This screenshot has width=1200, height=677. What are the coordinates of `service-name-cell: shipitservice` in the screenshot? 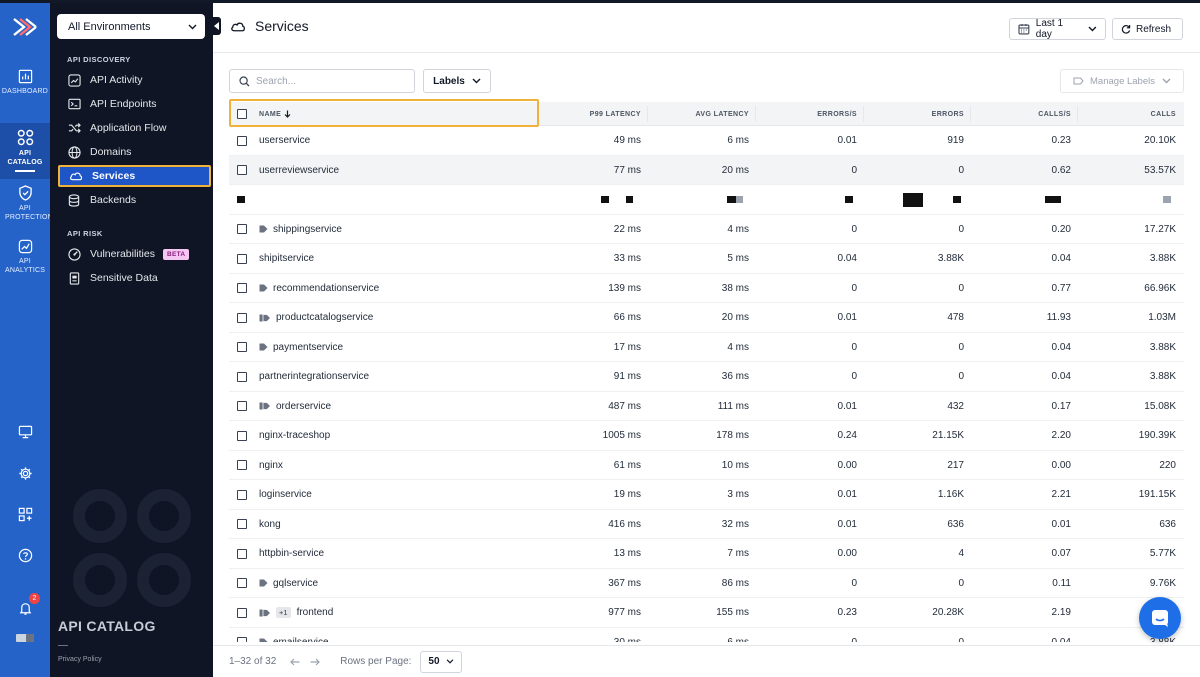 It's located at (286, 258).